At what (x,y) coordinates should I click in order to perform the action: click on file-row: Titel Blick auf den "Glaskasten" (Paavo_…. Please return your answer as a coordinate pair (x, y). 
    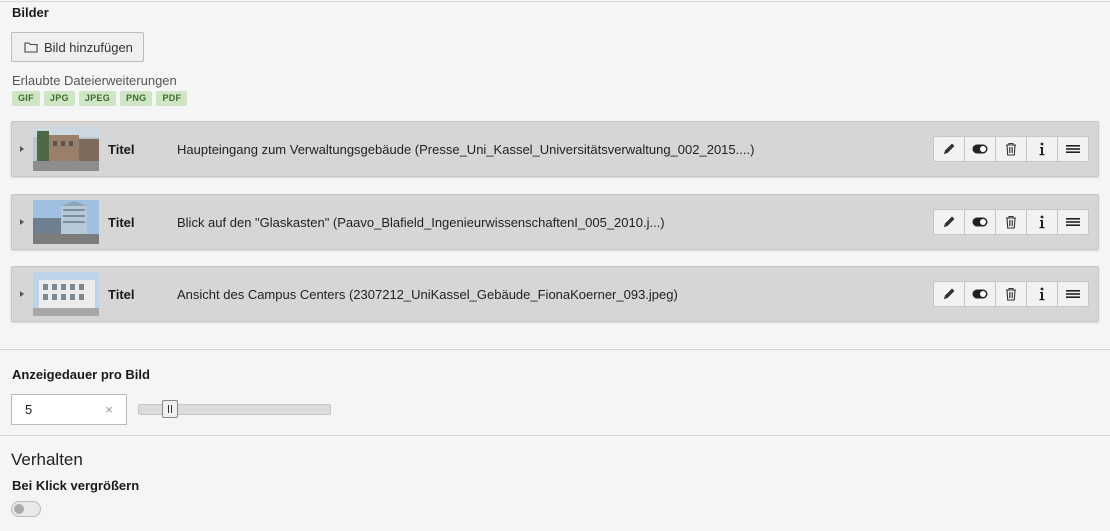
    Looking at the image, I should click on (555, 222).